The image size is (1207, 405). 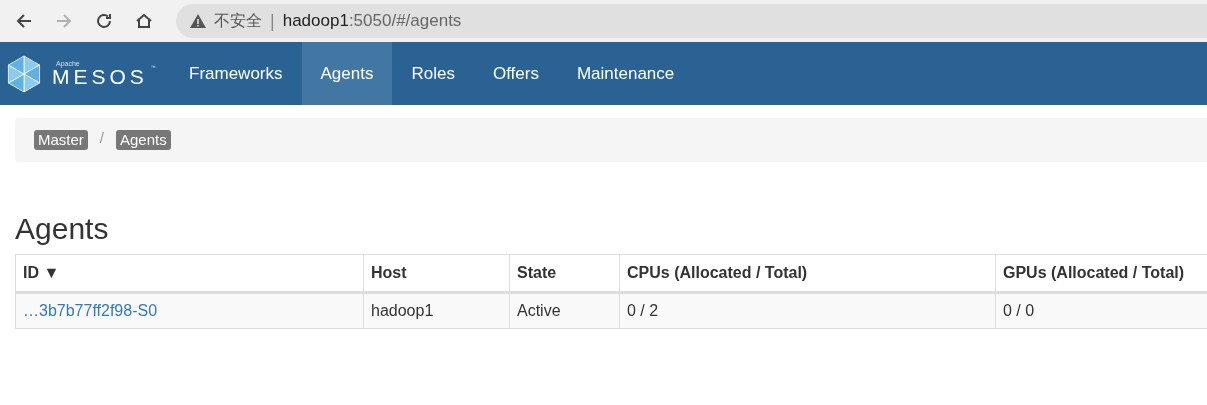 I want to click on page-heading: Agents, so click(x=62, y=229).